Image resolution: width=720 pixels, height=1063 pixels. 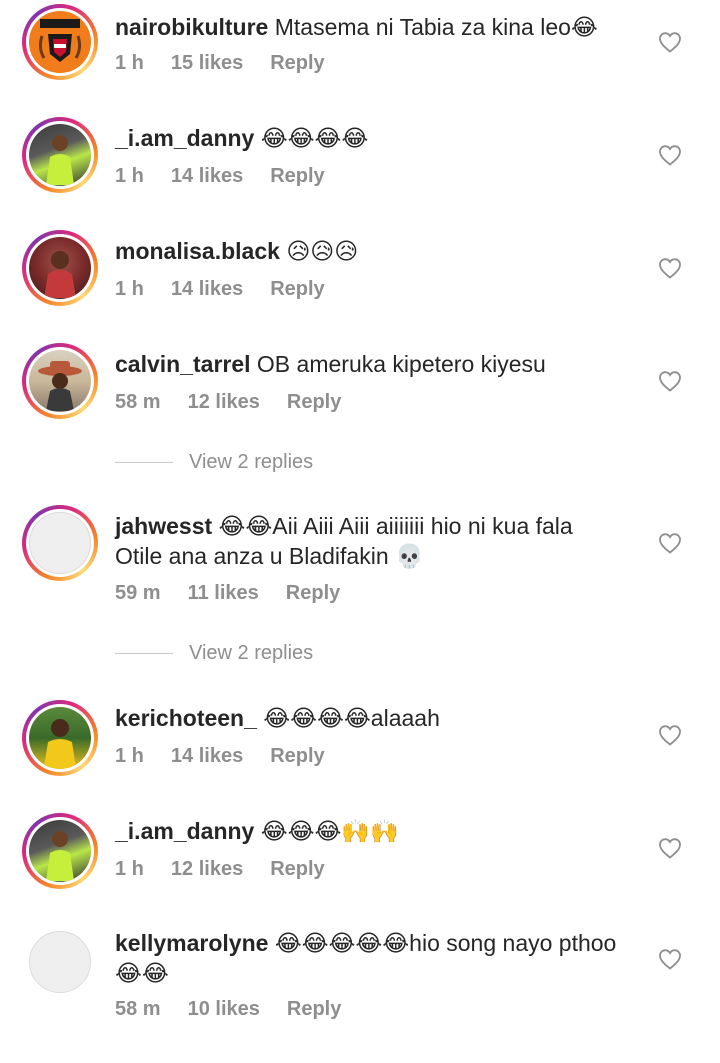 I want to click on comment-username: calvin_tarrel, so click(x=183, y=364).